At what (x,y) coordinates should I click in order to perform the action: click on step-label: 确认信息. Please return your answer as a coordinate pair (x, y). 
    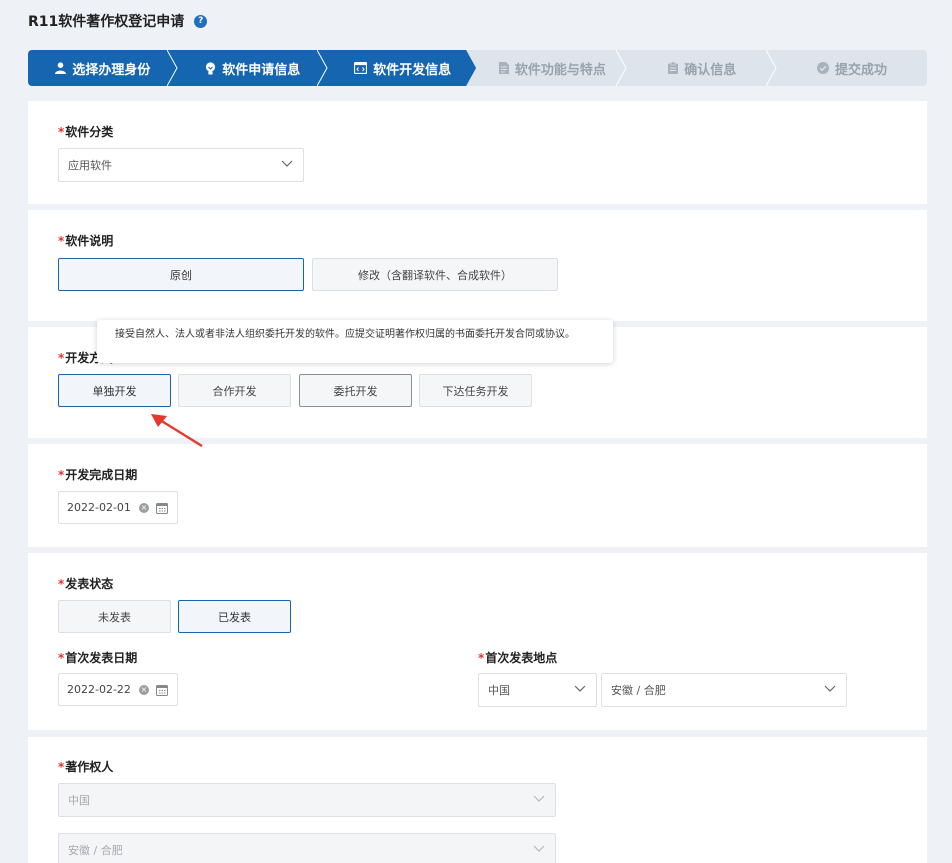
    Looking at the image, I should click on (710, 70).